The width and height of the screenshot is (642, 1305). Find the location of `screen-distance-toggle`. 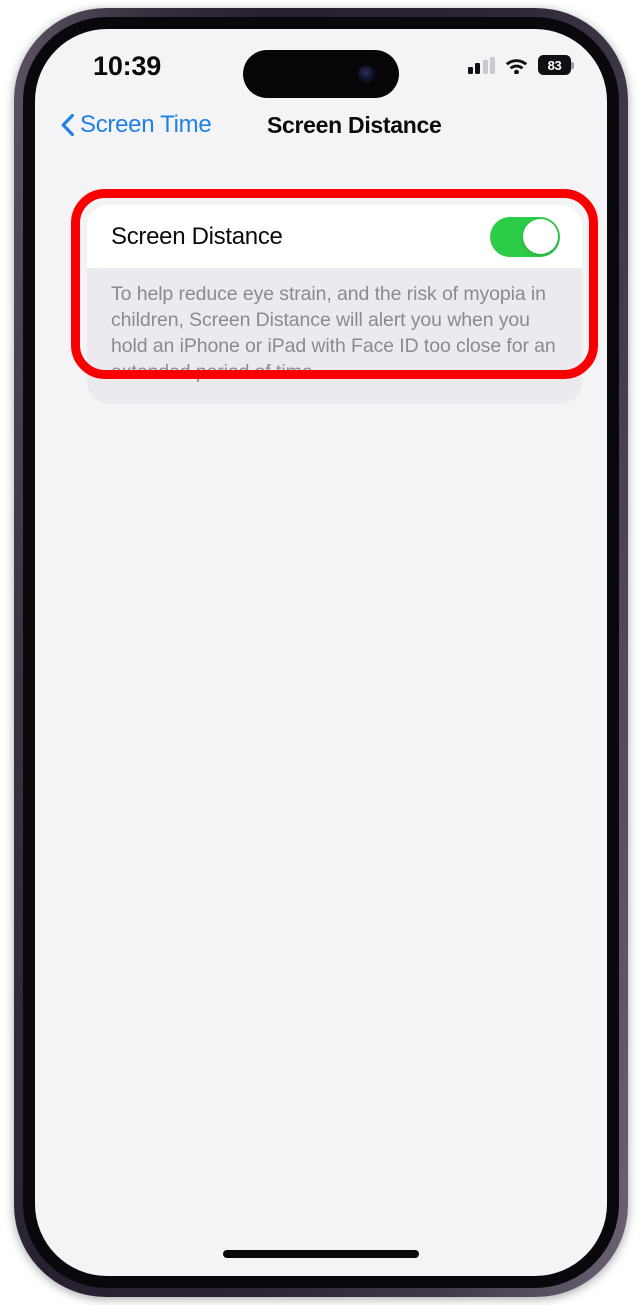

screen-distance-toggle is located at coordinates (525, 236).